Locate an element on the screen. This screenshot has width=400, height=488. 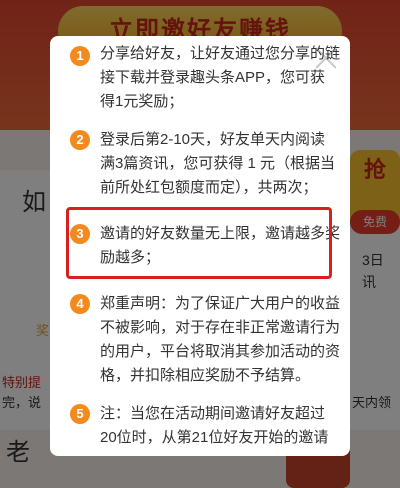
rule-item-5: 5 注：当您在活动期间邀请好友超过20位时，从第21位好友开始的邀请 is located at coordinates (204, 426).